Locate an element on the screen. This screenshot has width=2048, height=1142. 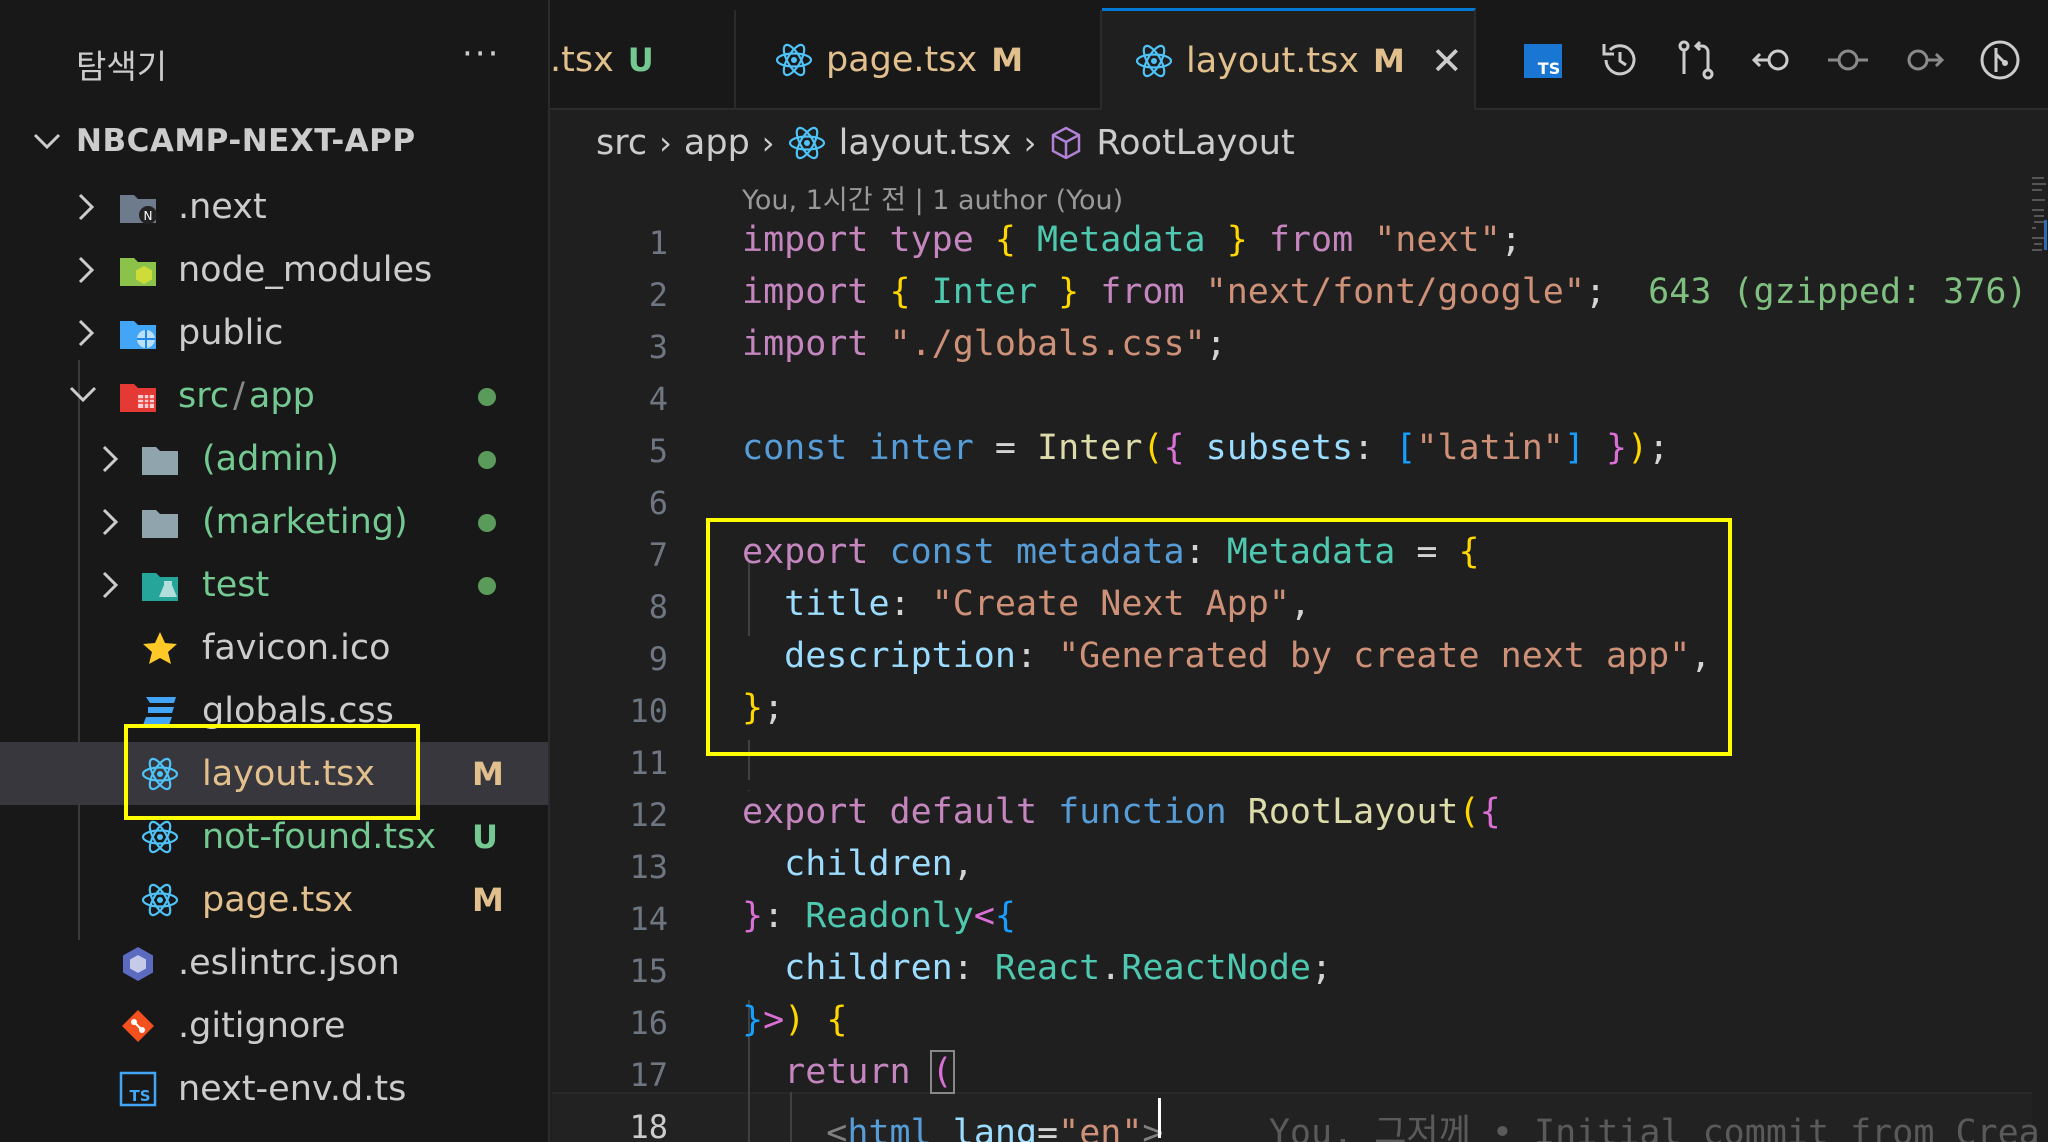
node-folder-icon is located at coordinates (138, 272).